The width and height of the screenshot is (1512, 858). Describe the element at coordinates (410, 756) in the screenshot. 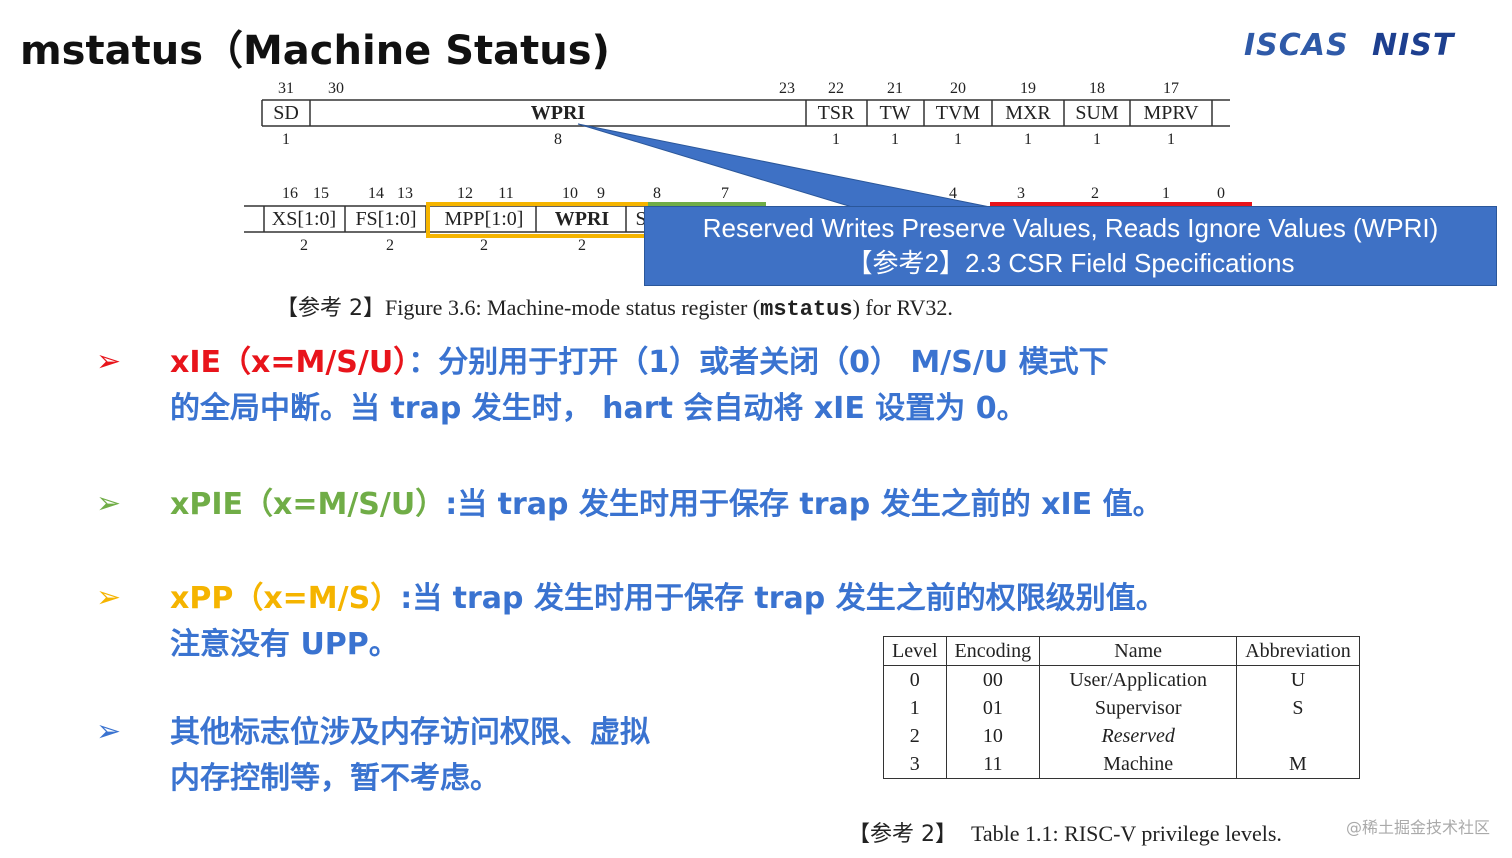

I see `bullet-other: 其他标志位涉及内存访问权限、虚拟 内存控制等，暂不考虑。` at that location.